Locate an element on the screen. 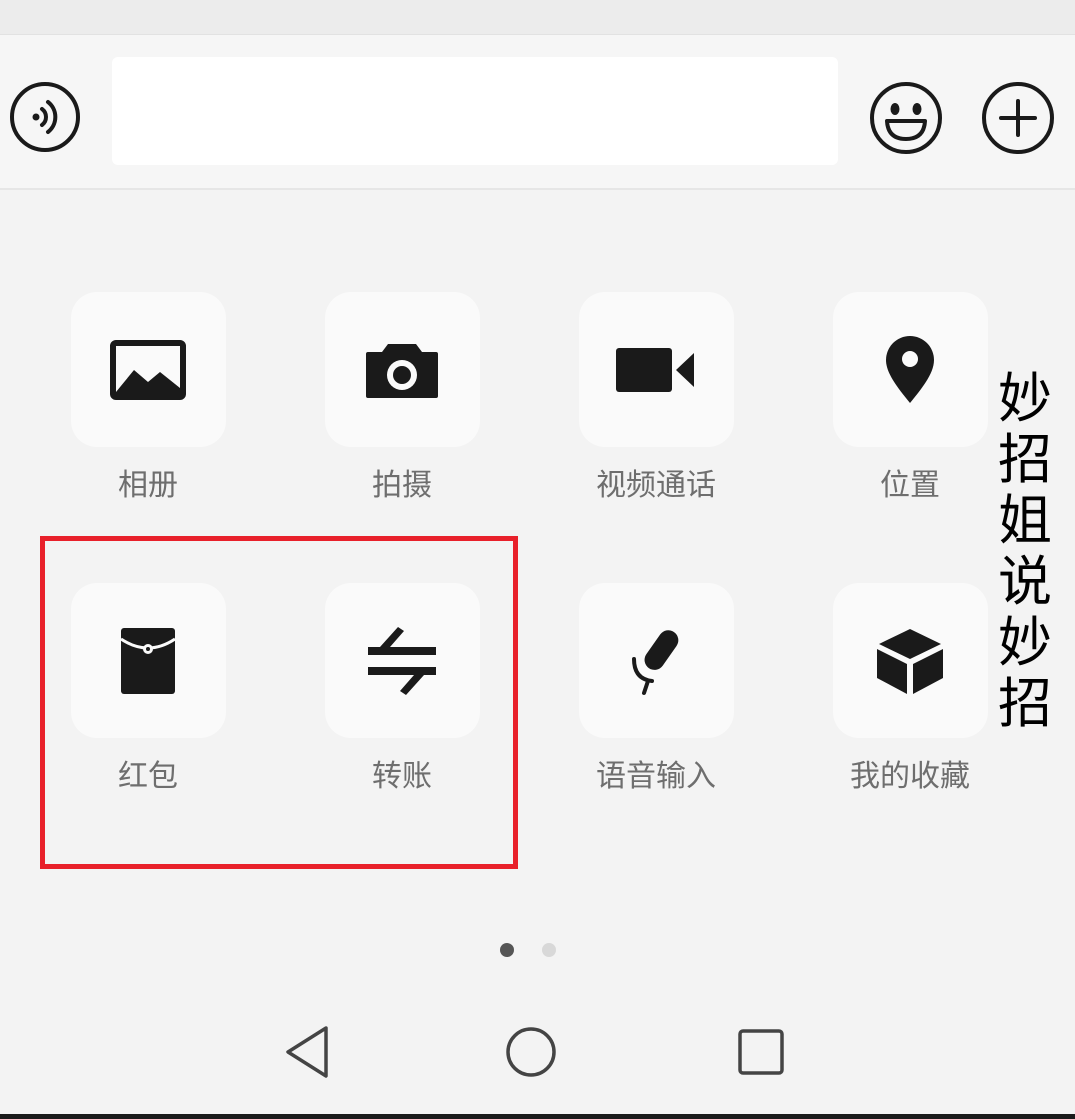  video-call-icon is located at coordinates (655, 369).